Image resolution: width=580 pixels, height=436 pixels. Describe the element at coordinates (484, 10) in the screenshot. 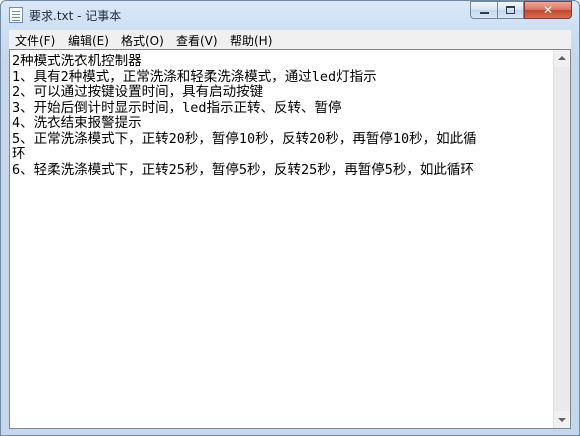

I see `minimize-button` at that location.